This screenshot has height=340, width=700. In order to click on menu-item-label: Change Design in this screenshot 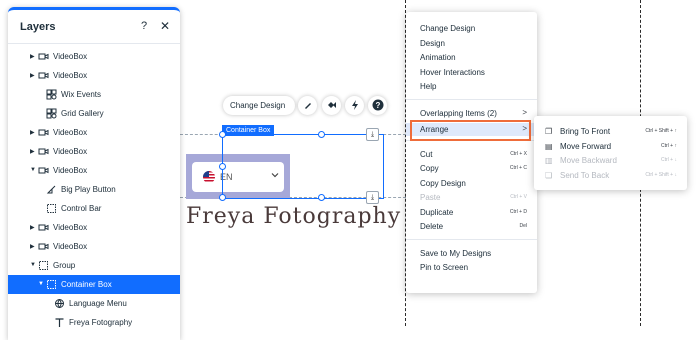, I will do `click(448, 28)`.